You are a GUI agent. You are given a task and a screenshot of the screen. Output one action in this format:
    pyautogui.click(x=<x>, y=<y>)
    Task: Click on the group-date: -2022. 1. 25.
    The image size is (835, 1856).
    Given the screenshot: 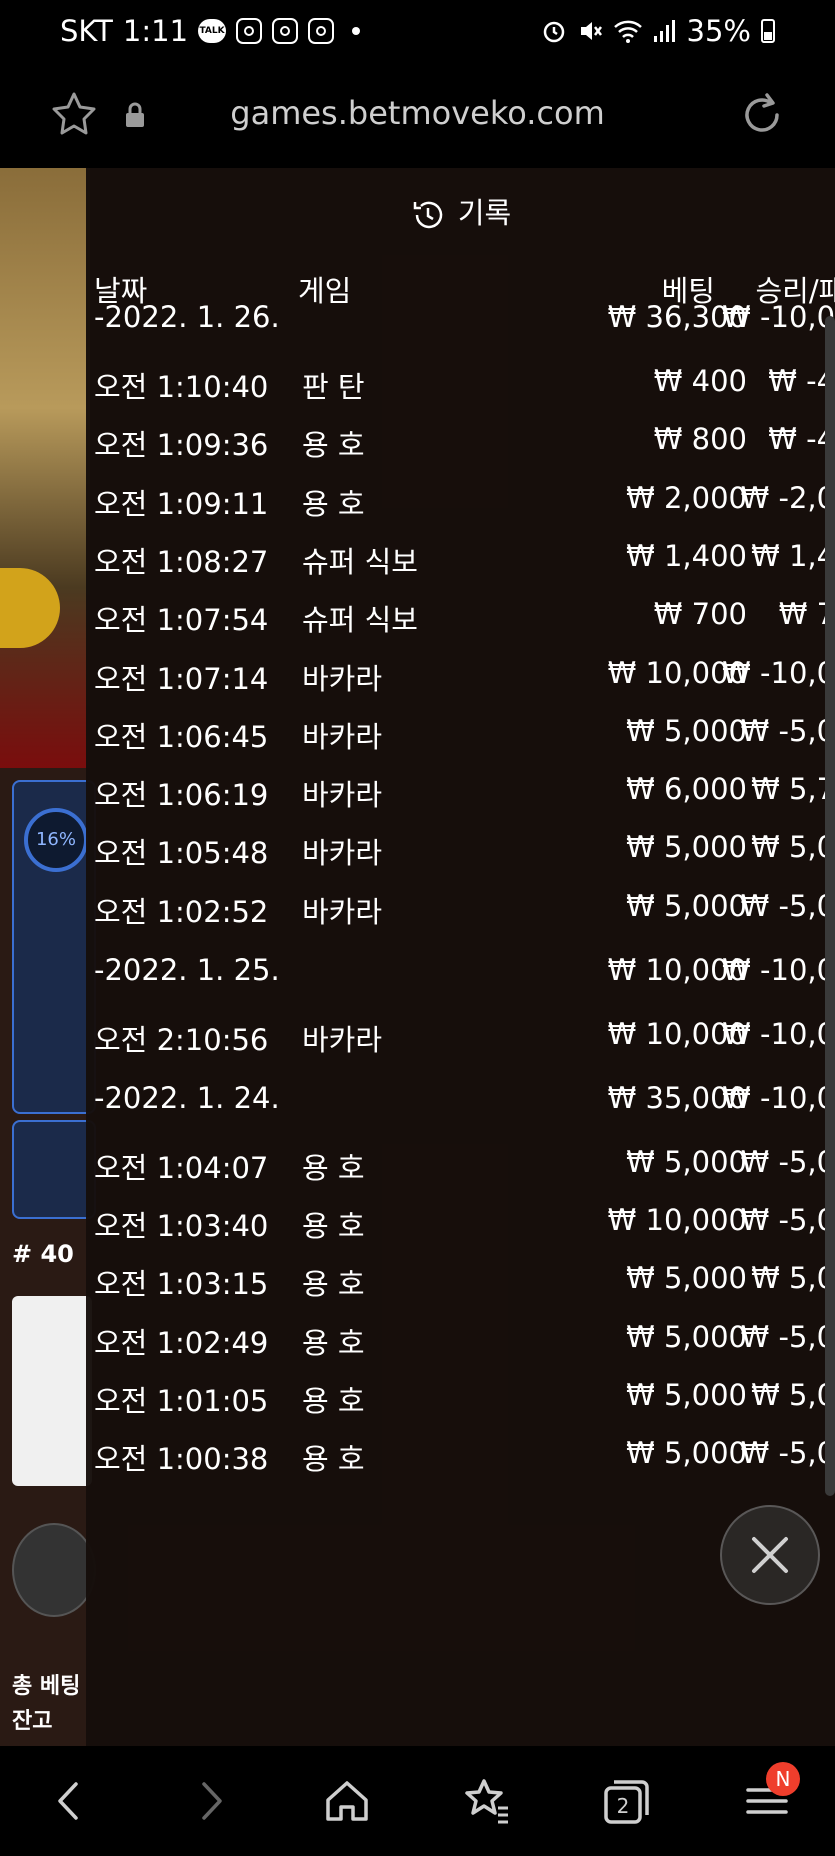 What is the action you would take?
    pyautogui.click(x=187, y=969)
    